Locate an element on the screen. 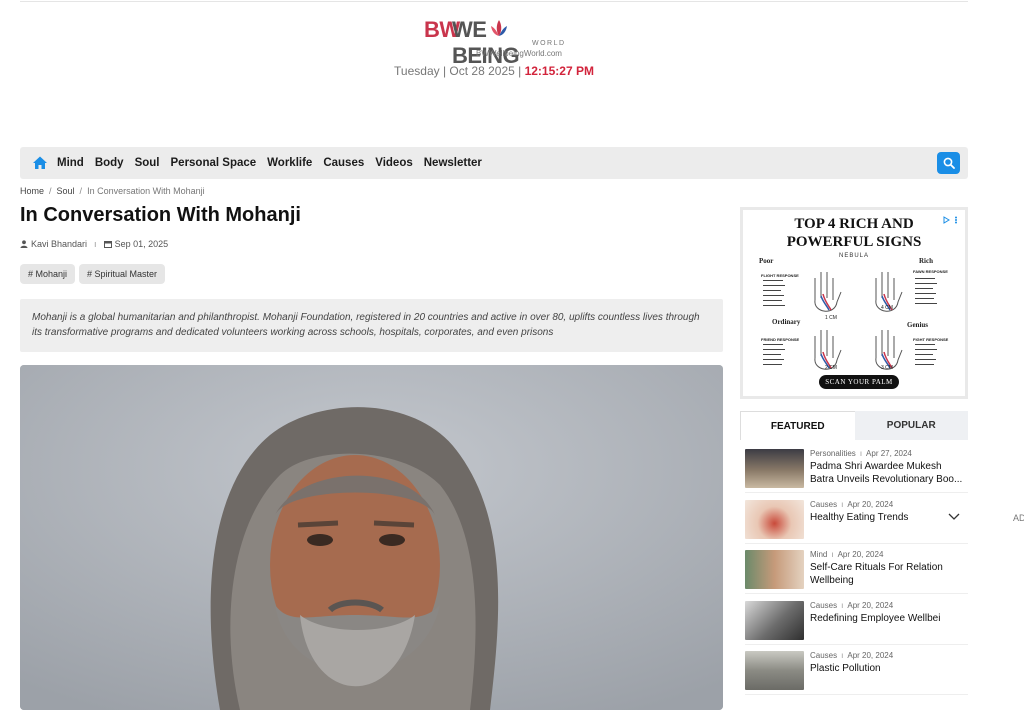  ad-title-line2: POWERFUL SIGNS is located at coordinates (854, 242).